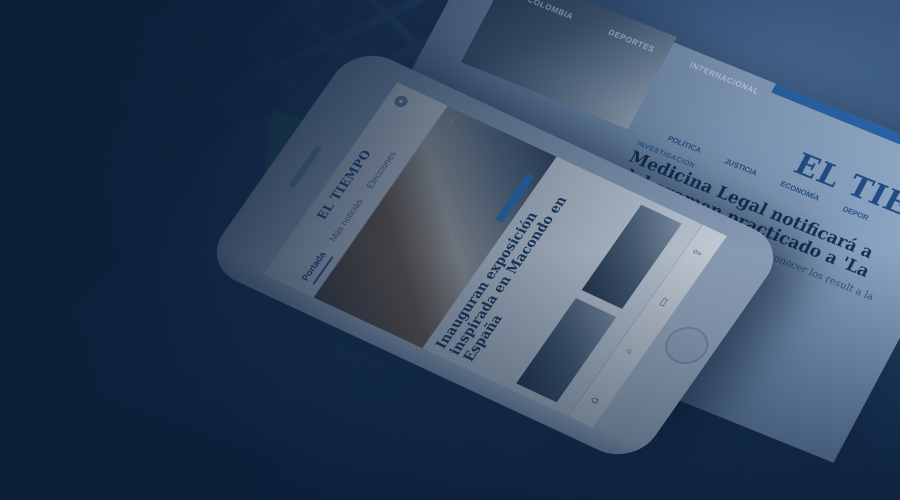  I want to click on chat-icon: ▭, so click(663, 302).